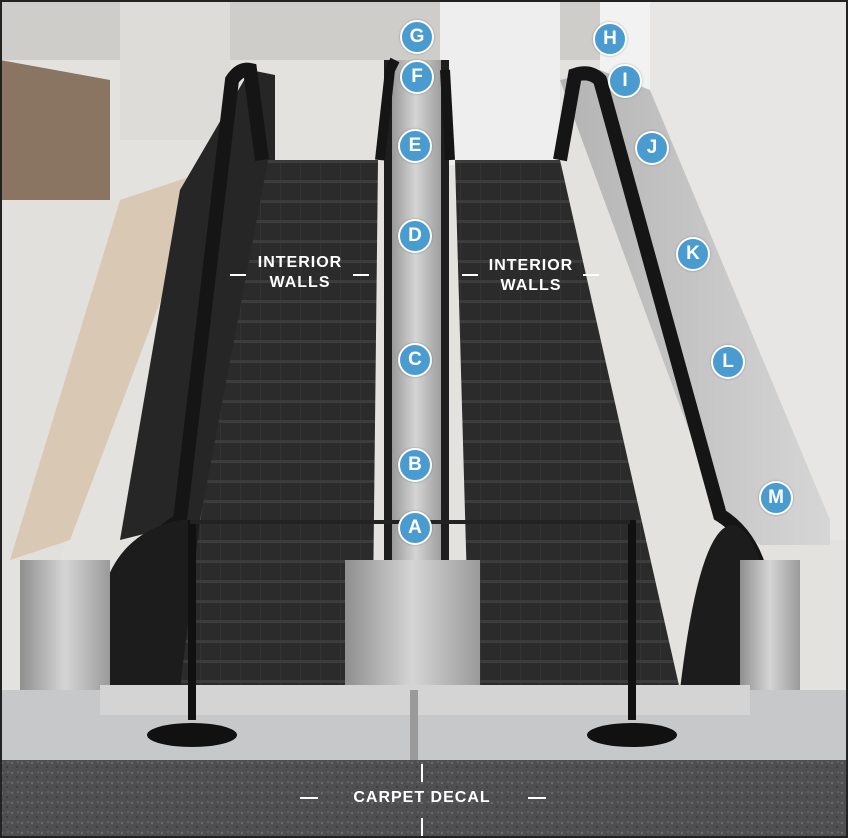  I want to click on marker-c: C, so click(415, 360).